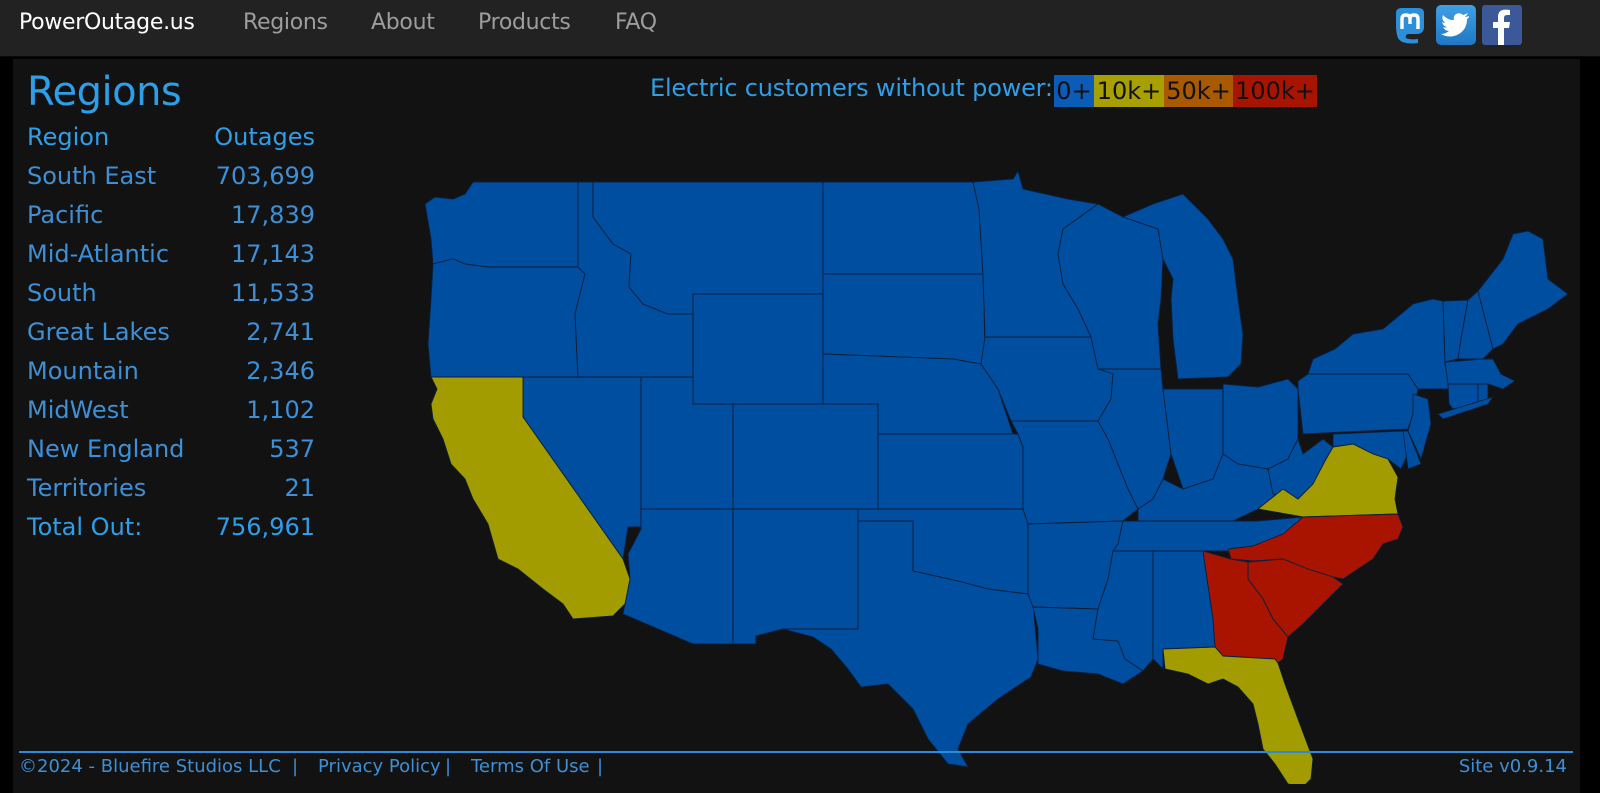  Describe the element at coordinates (1193, 439) in the screenshot. I see `state-indiana` at that location.